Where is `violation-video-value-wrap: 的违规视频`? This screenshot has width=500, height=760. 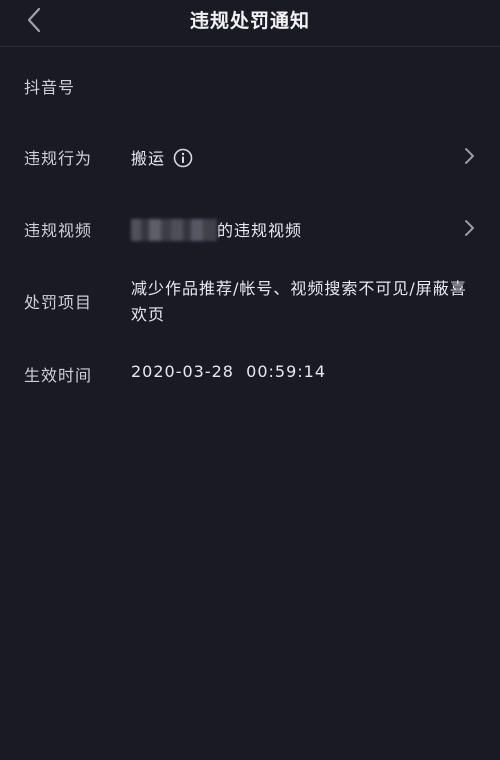 violation-video-value-wrap: 的违规视频 is located at coordinates (216, 229).